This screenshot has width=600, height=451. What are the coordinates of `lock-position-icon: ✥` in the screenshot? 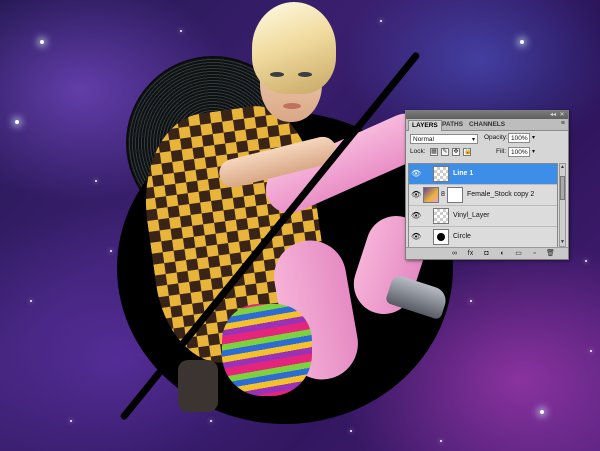 It's located at (456, 152).